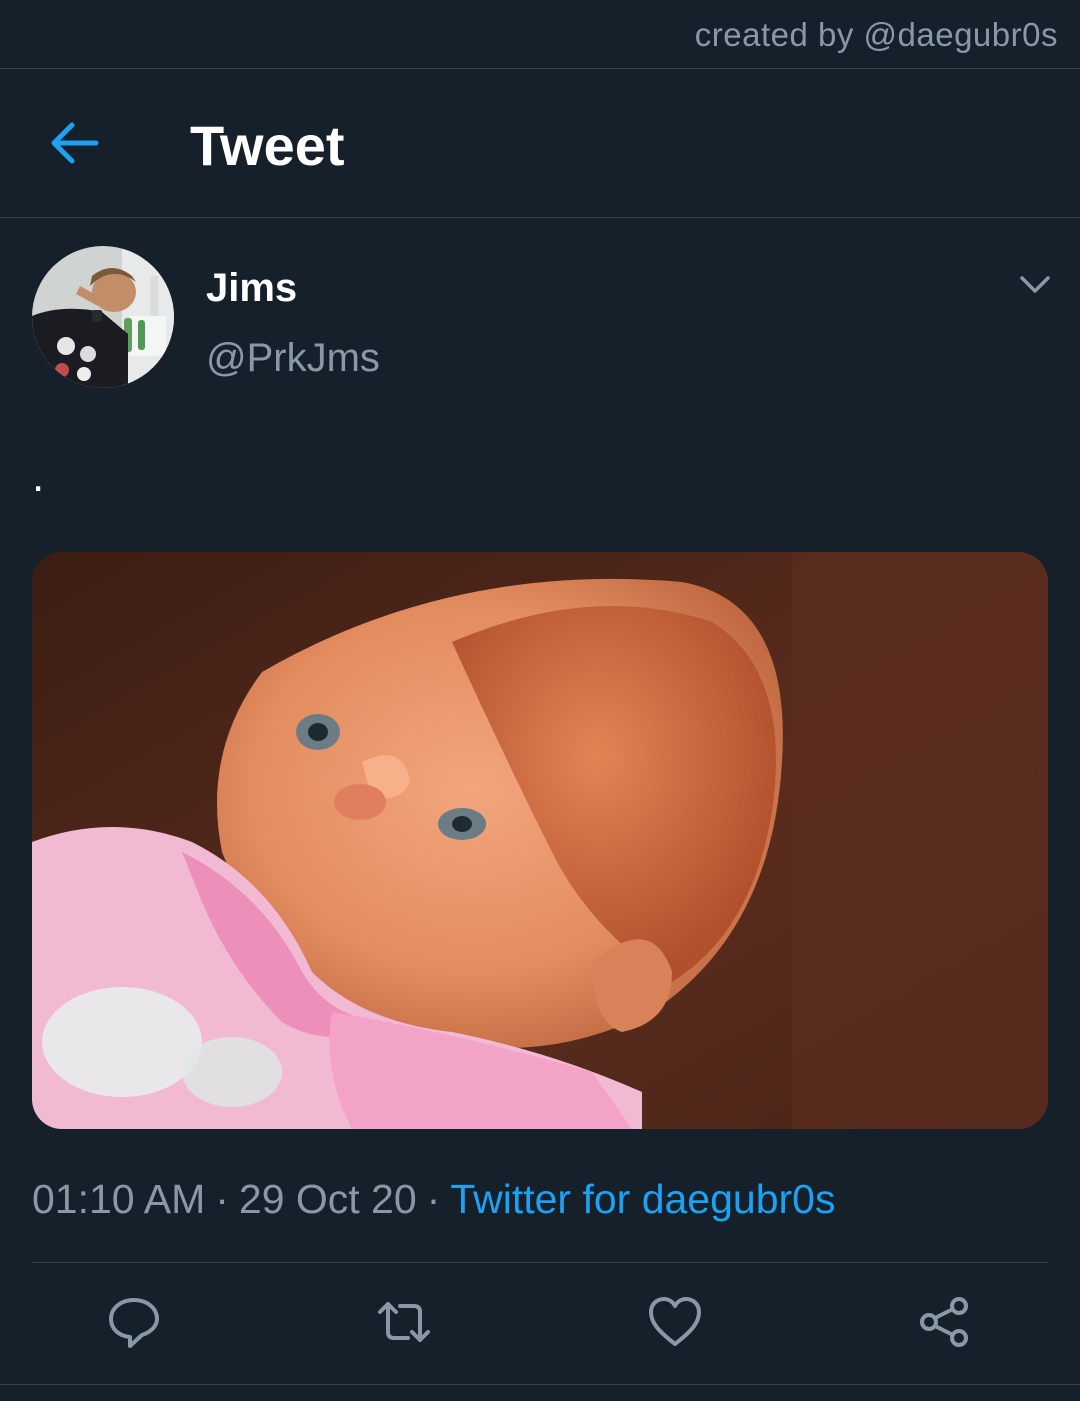 The height and width of the screenshot is (1401, 1080). I want to click on bottom-divider, so click(540, 1384).